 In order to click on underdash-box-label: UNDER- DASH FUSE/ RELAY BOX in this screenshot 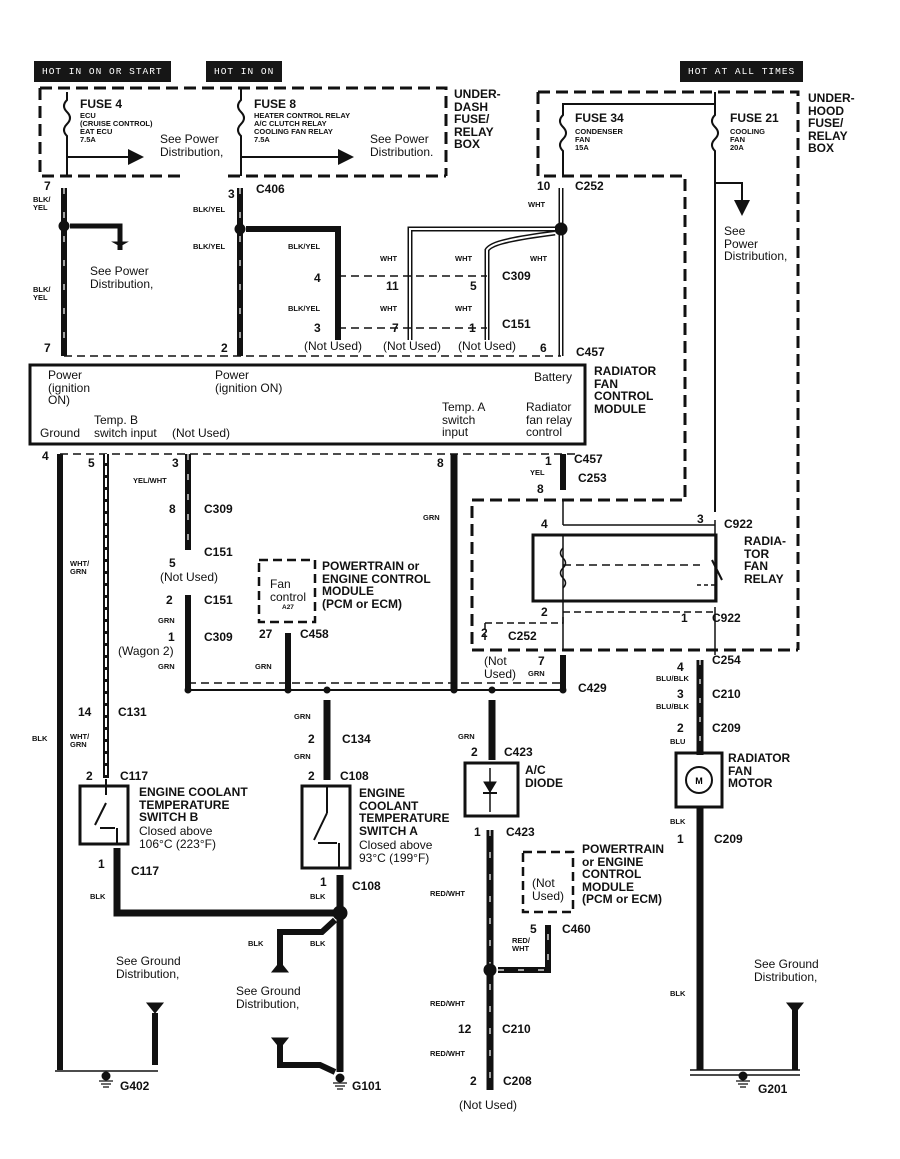, I will do `click(477, 119)`.